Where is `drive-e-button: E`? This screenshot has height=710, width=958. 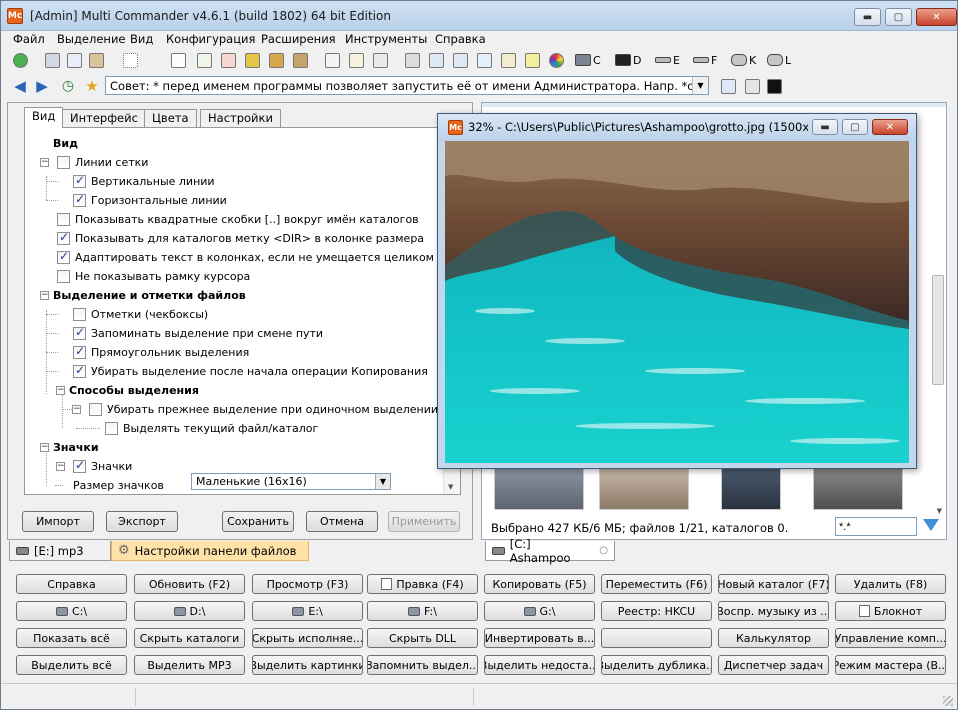
drive-e-button: E is located at coordinates (667, 60).